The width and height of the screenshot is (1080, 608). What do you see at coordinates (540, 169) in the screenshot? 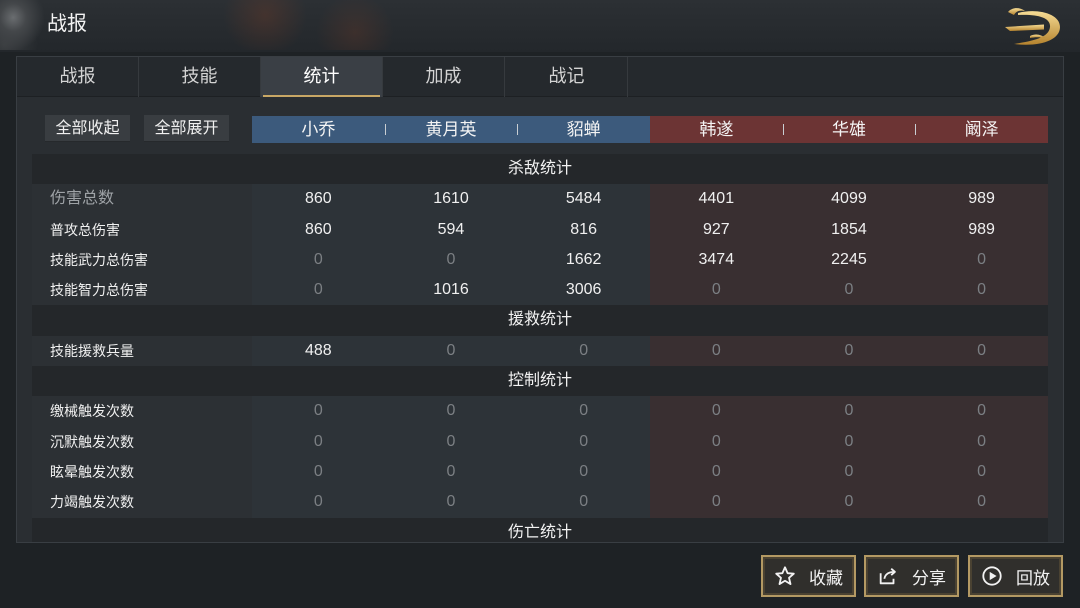
I see `section-header: 杀敌统计` at bounding box center [540, 169].